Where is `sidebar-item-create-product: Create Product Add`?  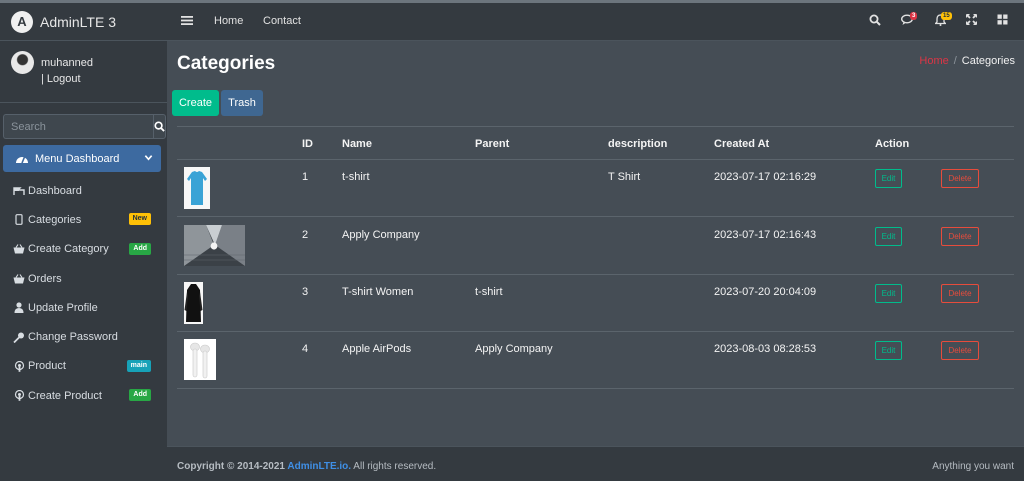 sidebar-item-create-product: Create Product Add is located at coordinates (82, 395).